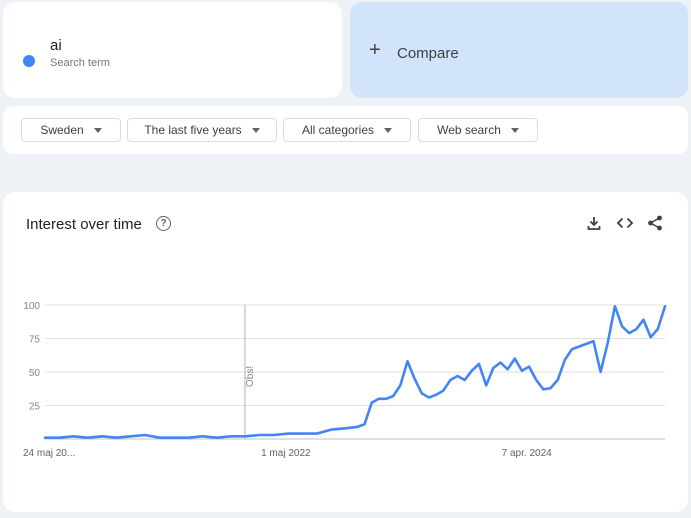 The height and width of the screenshot is (518, 691). I want to click on y-tick-label: 100, so click(31, 306).